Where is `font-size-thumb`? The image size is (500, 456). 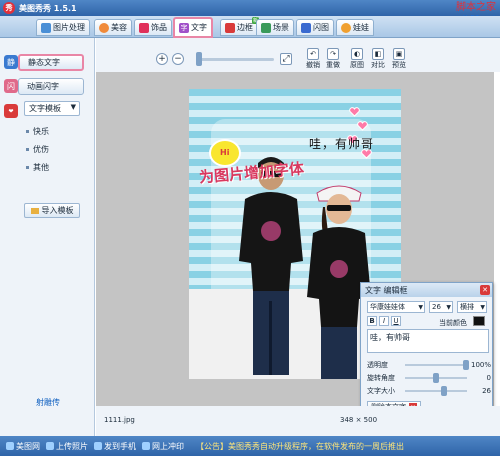 font-size-thumb is located at coordinates (444, 391).